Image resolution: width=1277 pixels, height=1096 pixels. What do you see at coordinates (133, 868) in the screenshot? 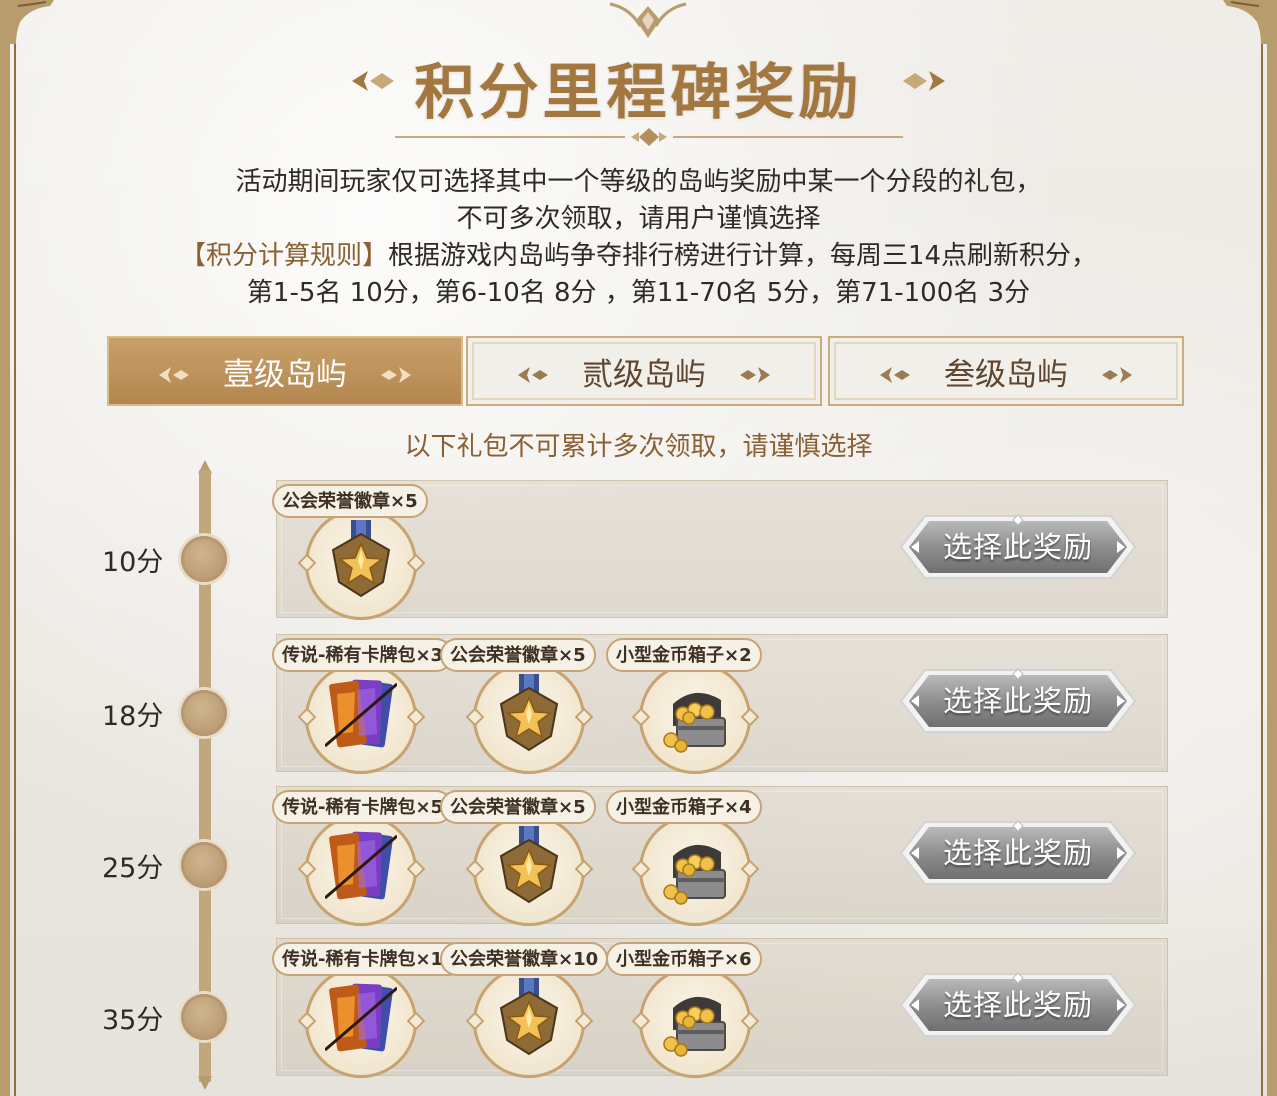
I see `tier-score-label: 25分` at bounding box center [133, 868].